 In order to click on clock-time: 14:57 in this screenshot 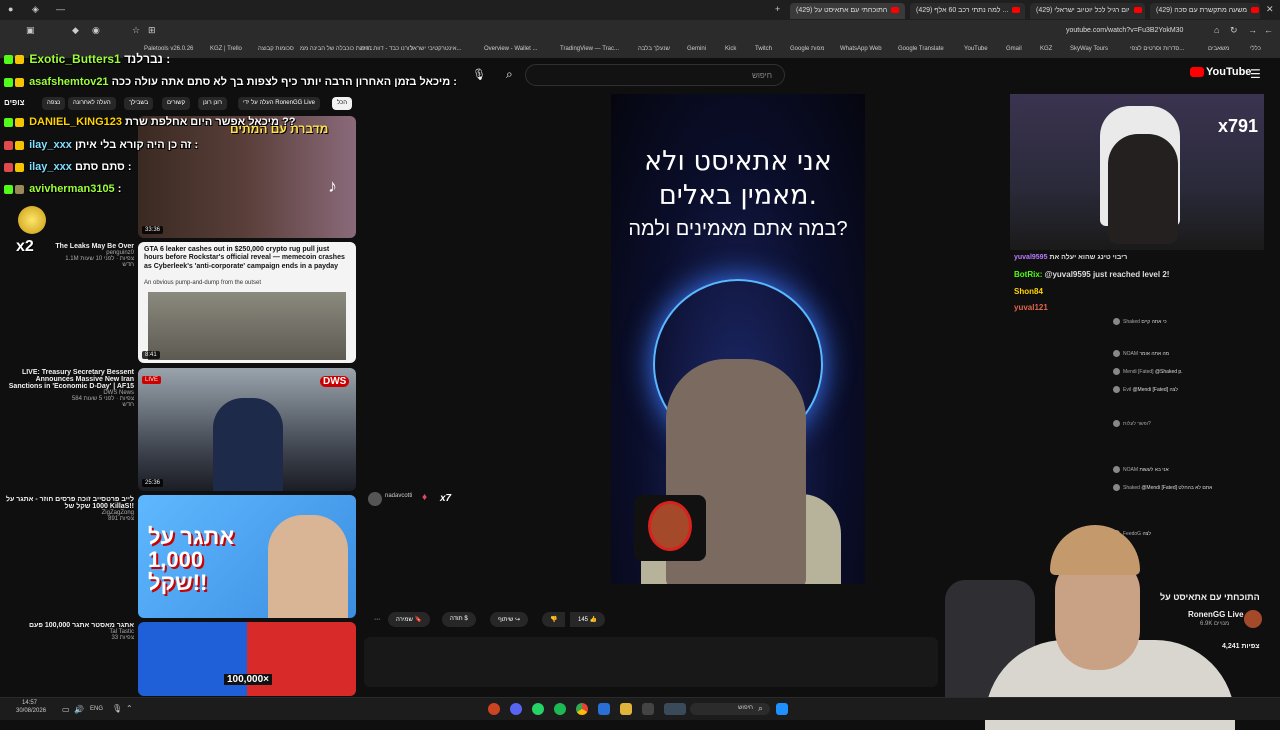, I will do `click(29, 703)`.